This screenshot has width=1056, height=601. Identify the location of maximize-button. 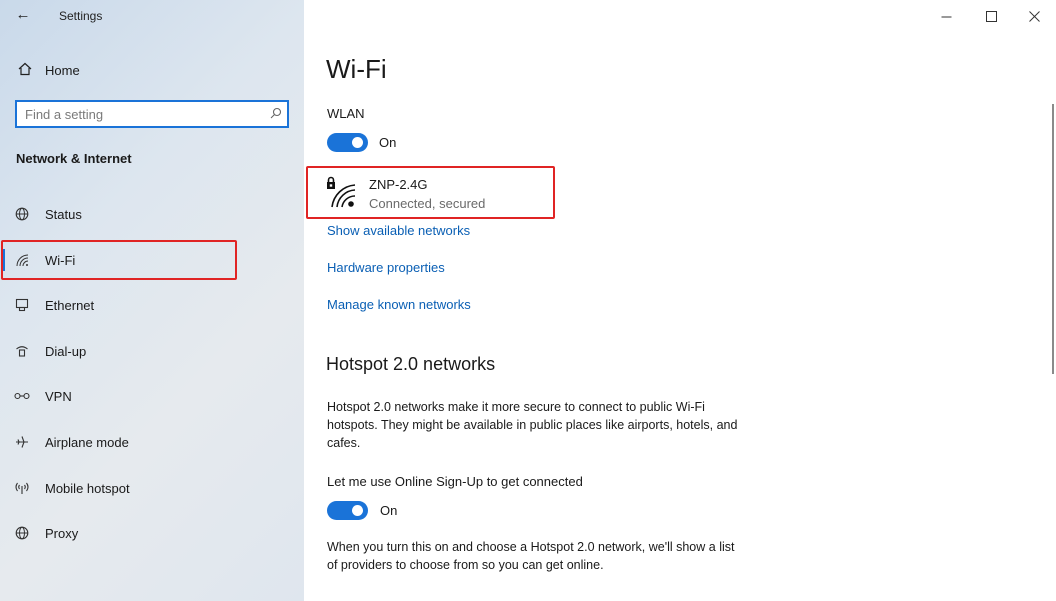
(991, 16).